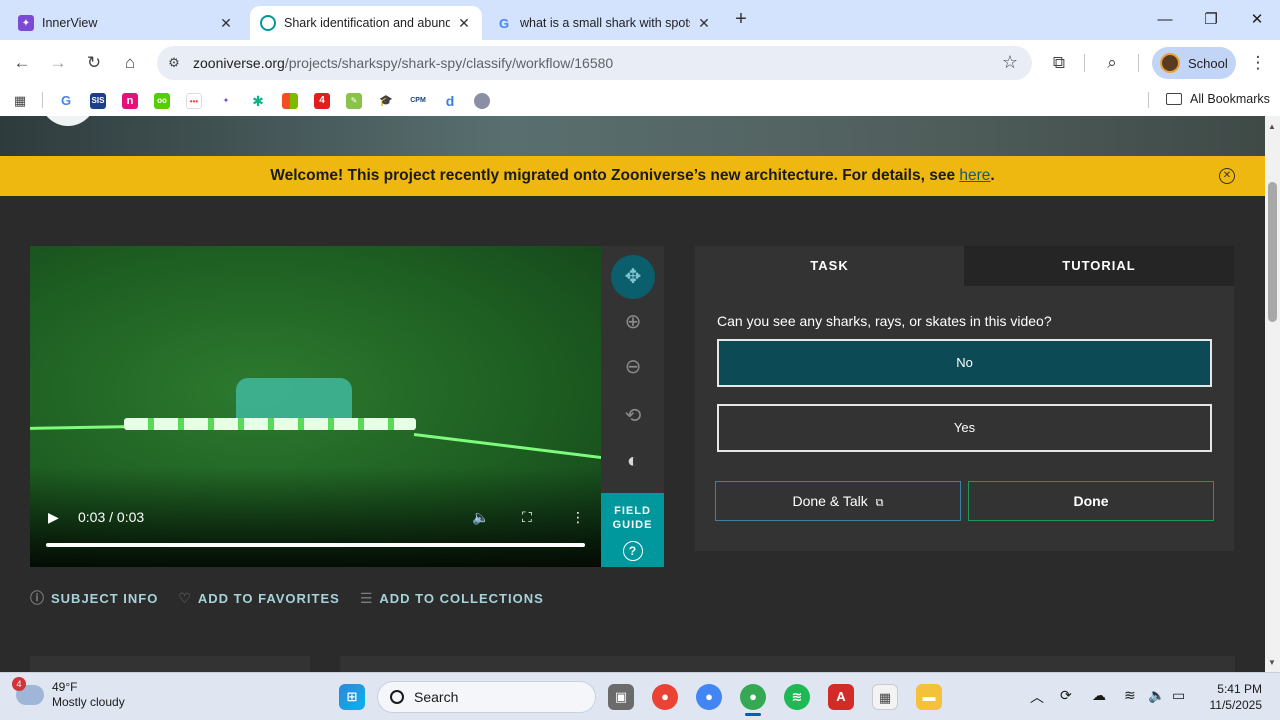  Describe the element at coordinates (829, 266) in the screenshot. I see `tab-task: TASK` at that location.